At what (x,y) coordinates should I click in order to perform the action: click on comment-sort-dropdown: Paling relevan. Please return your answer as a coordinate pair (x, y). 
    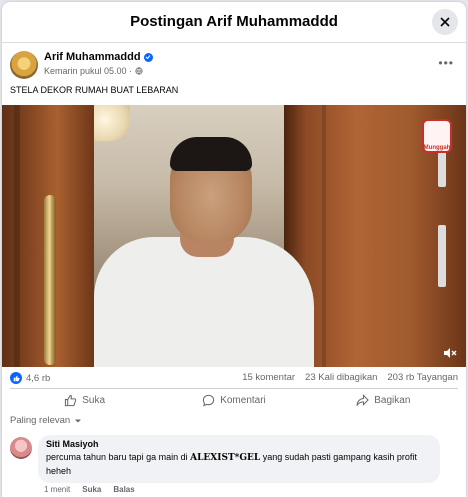
    Looking at the image, I should click on (46, 420).